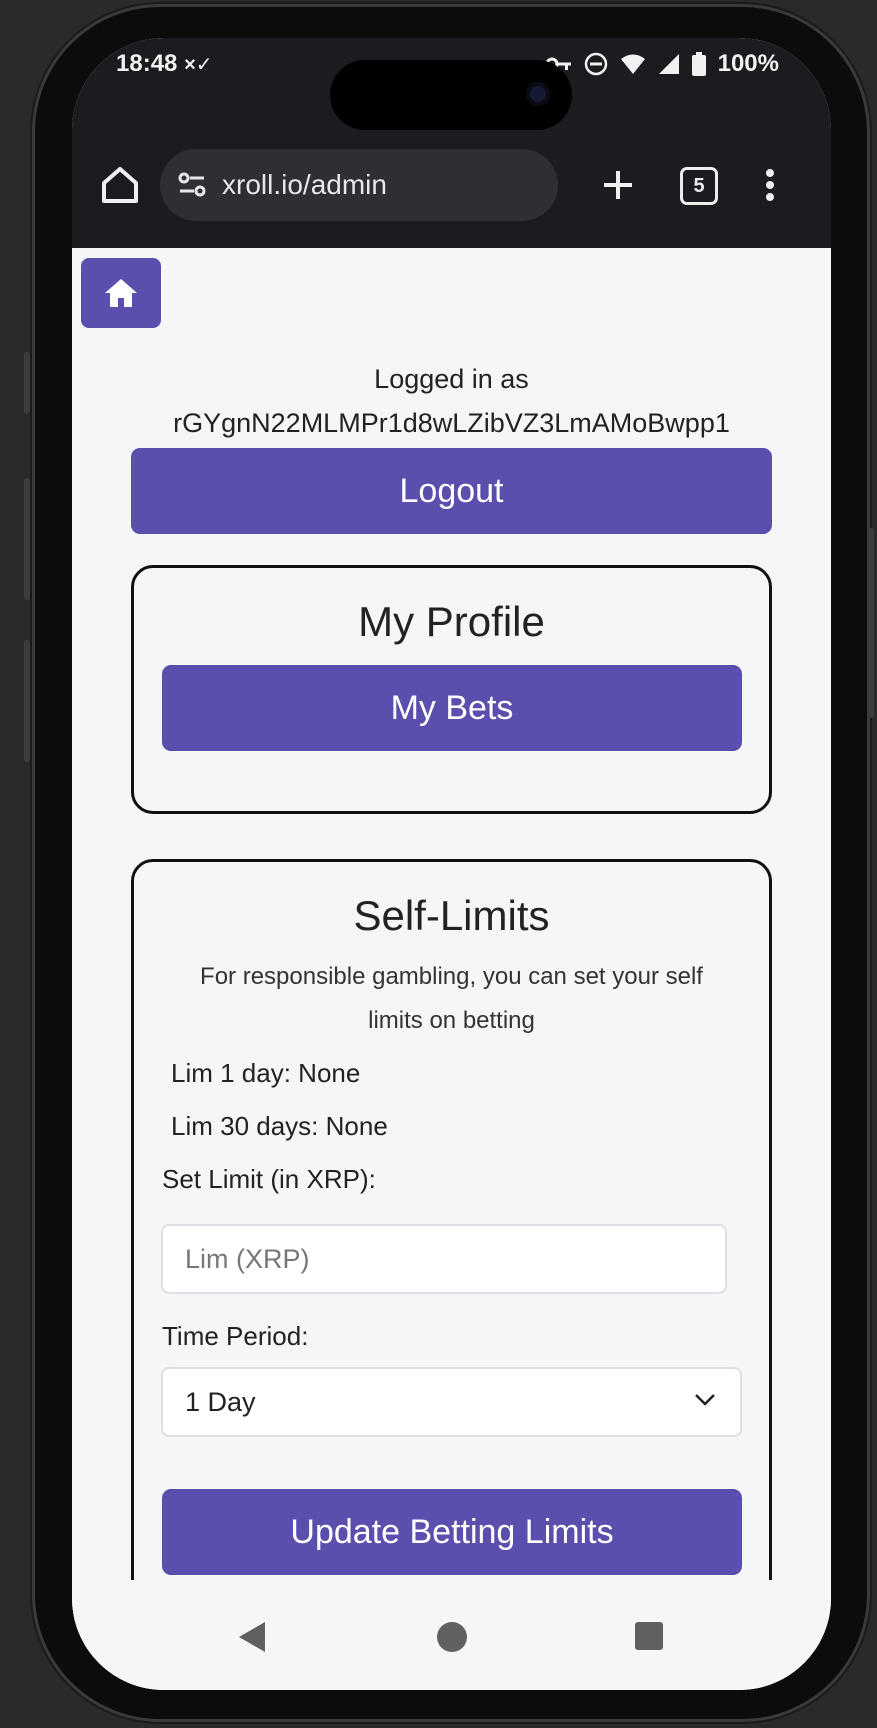 This screenshot has height=1728, width=877. What do you see at coordinates (632, 64) in the screenshot?
I see `wifi-icon` at bounding box center [632, 64].